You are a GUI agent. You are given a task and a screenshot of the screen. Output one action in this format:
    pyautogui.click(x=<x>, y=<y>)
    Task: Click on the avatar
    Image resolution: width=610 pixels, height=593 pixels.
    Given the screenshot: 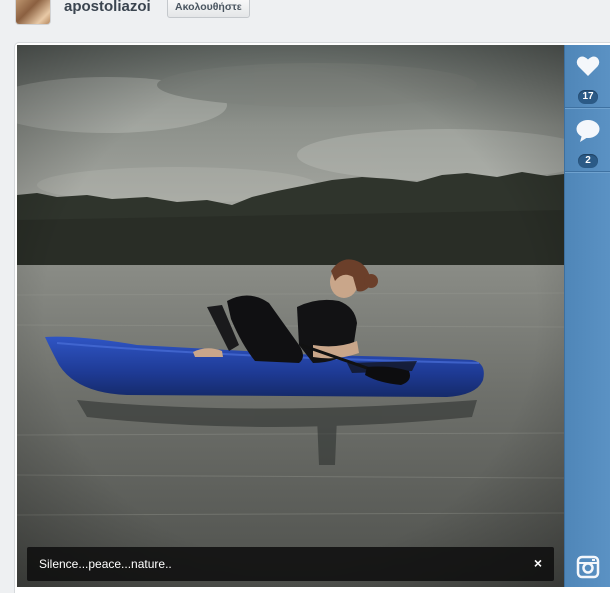 What is the action you would take?
    pyautogui.click(x=33, y=12)
    